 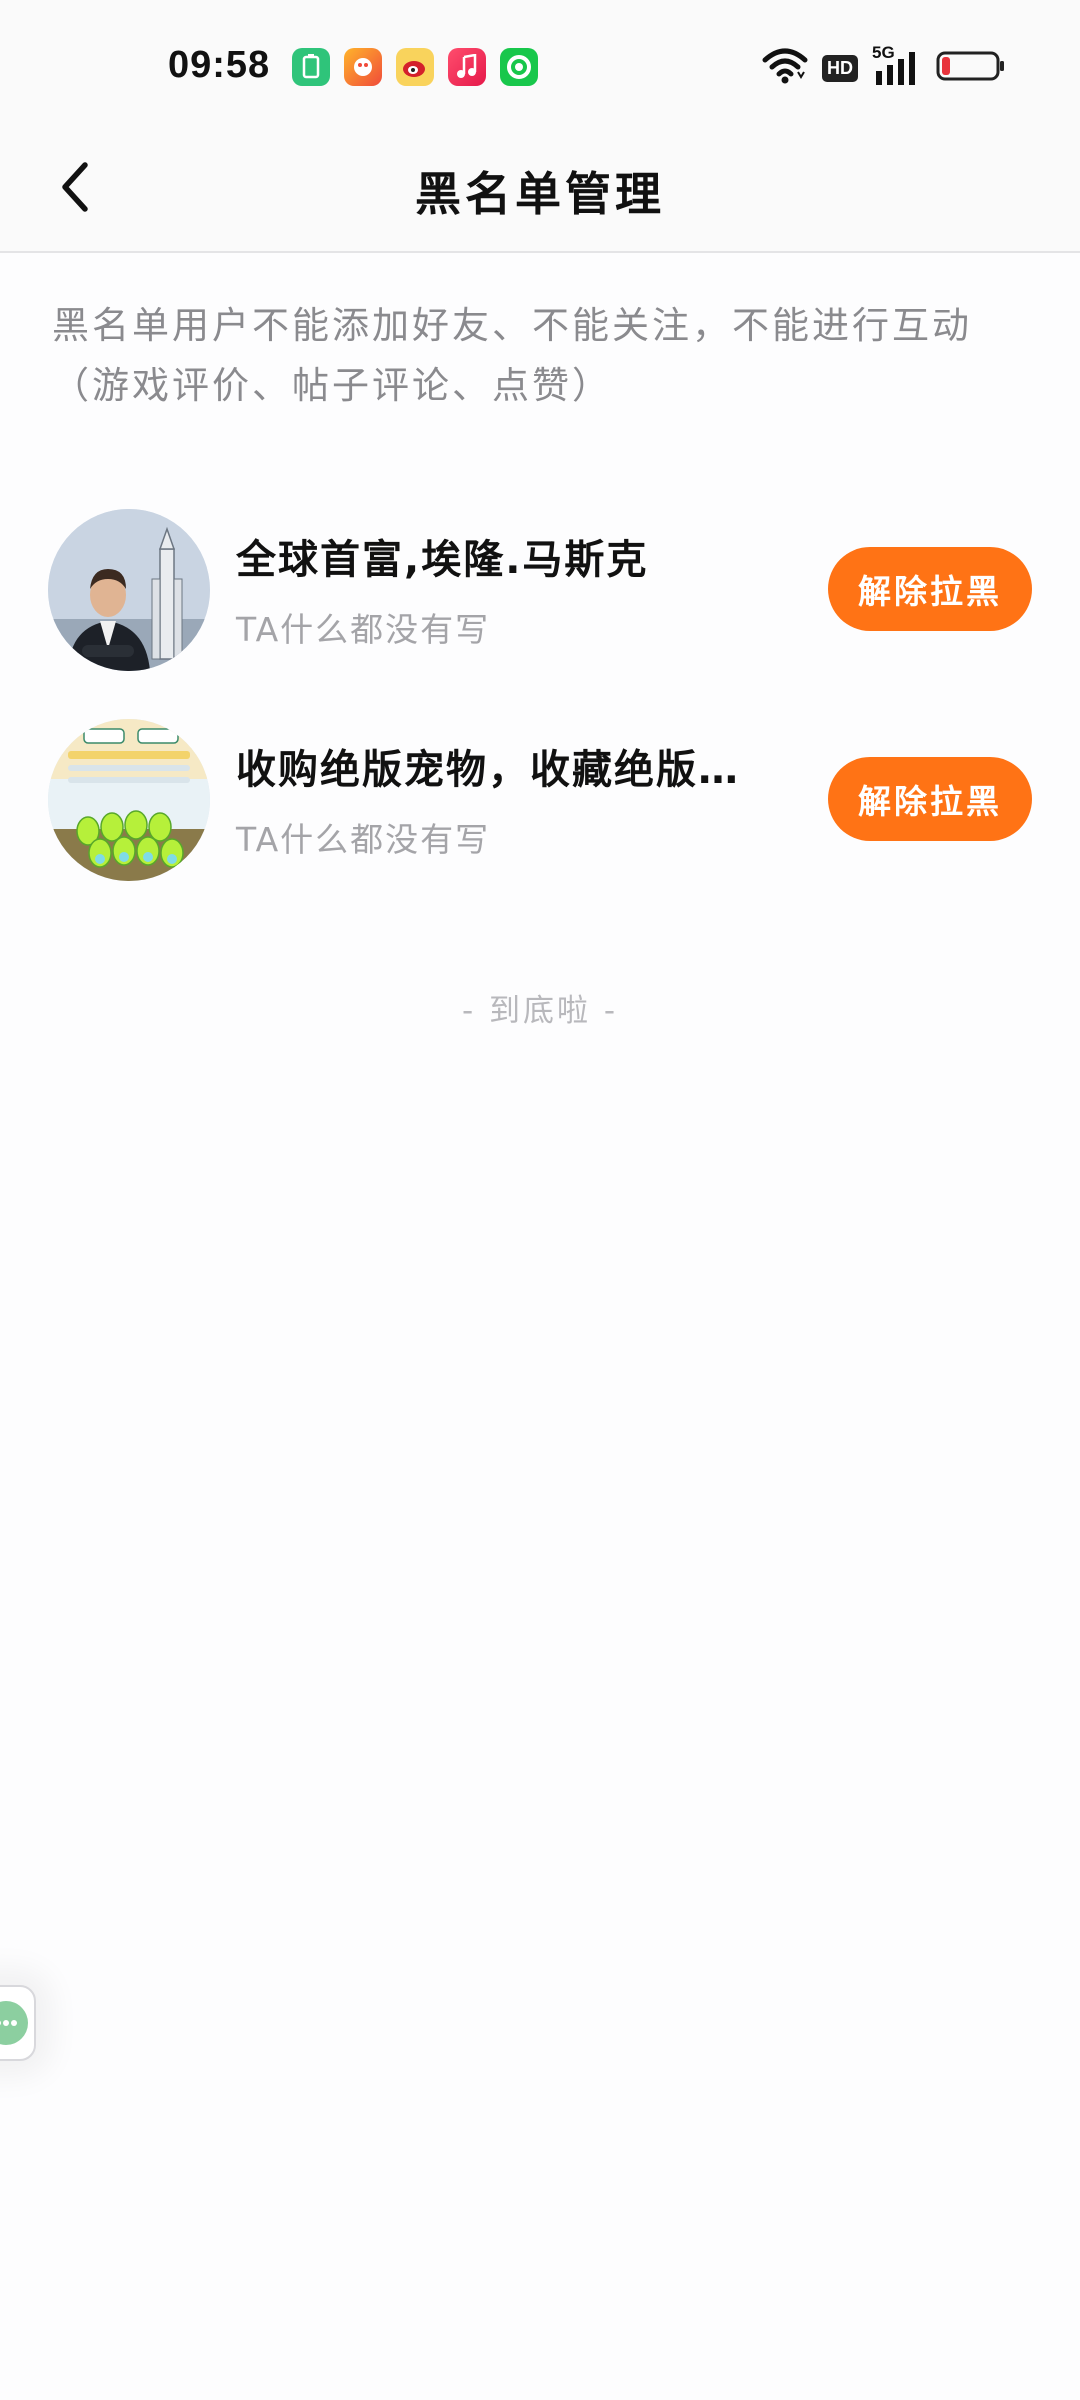 I want to click on list-item: 全球首富,埃隆.马斯克 TA什么都没有写 解除拉黑, so click(x=540, y=610).